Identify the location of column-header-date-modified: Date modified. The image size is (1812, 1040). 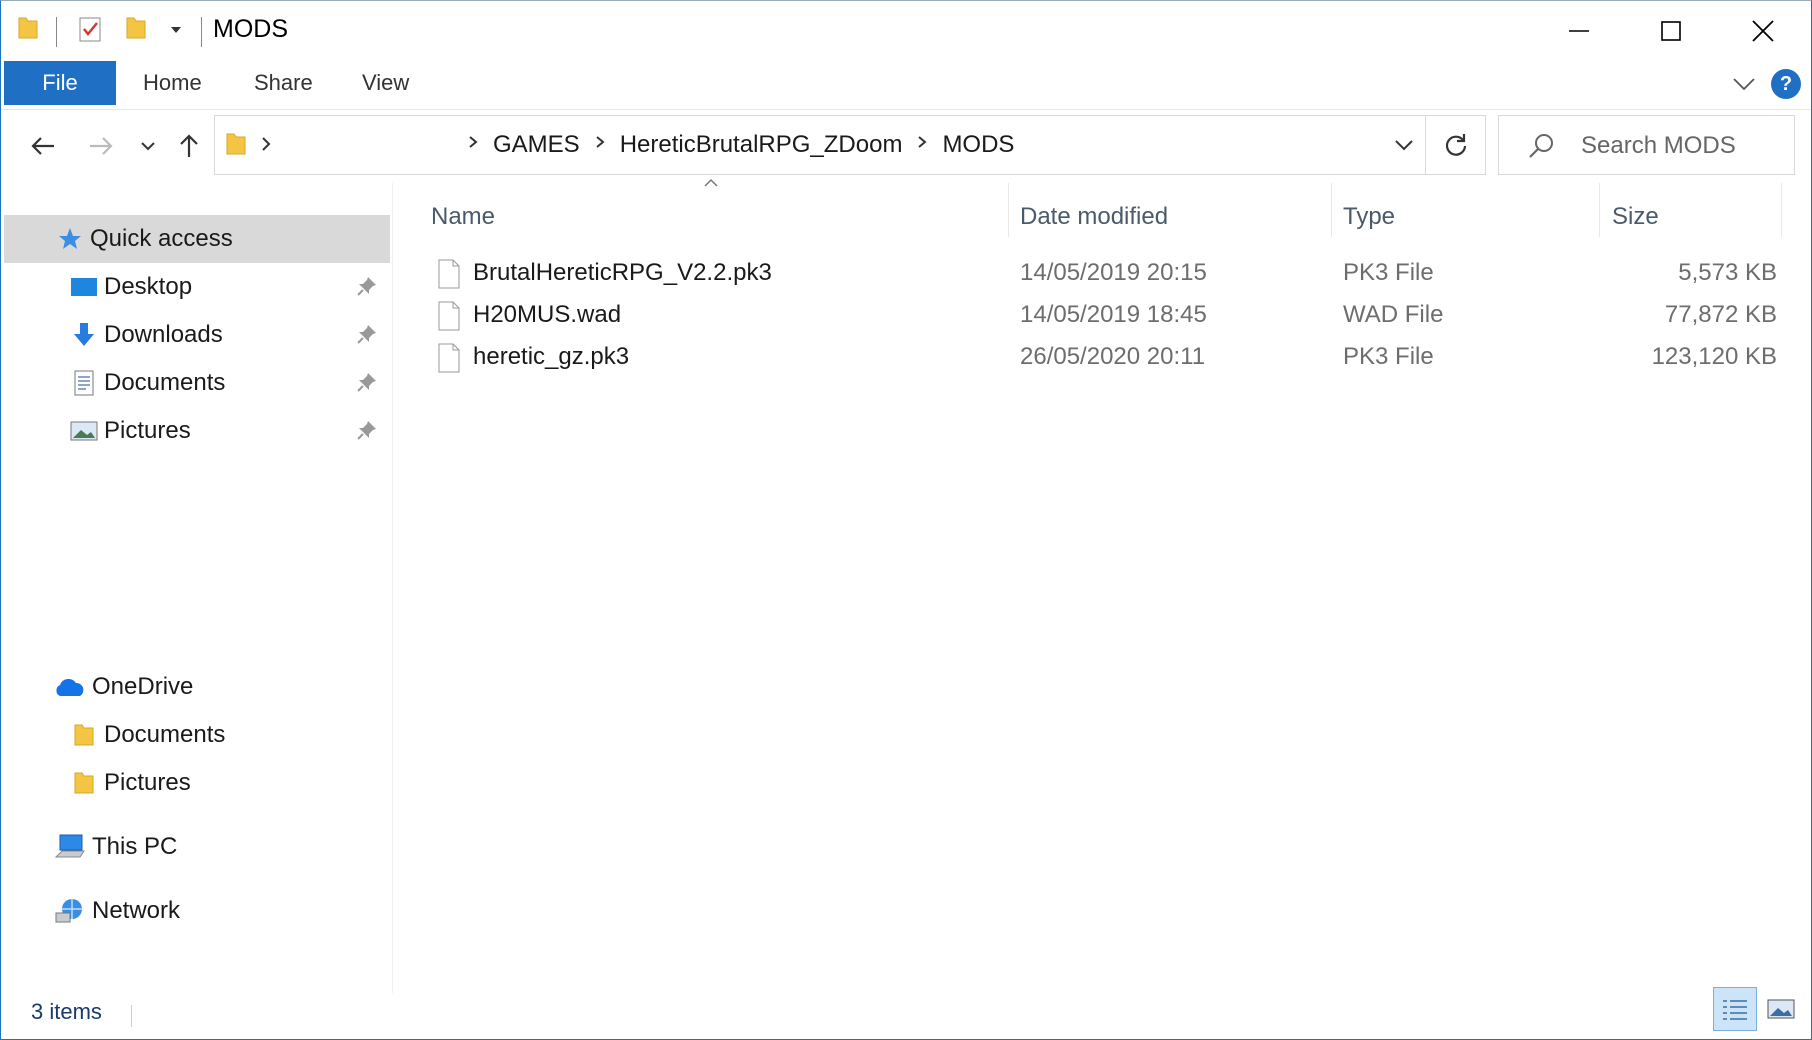
(1094, 217).